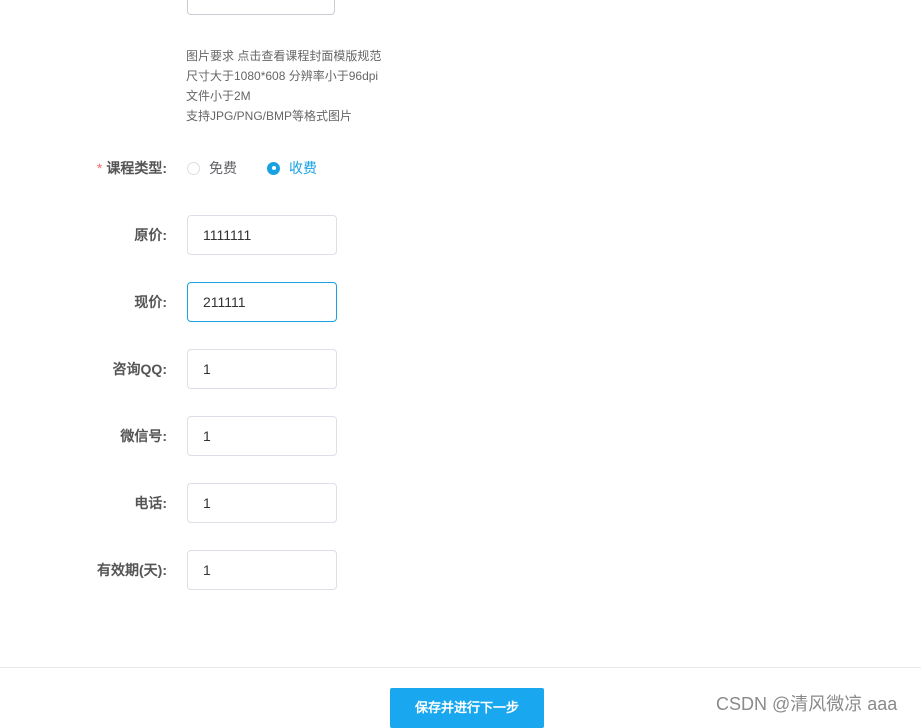  What do you see at coordinates (303, 168) in the screenshot?
I see `radio-paid-label: 收费` at bounding box center [303, 168].